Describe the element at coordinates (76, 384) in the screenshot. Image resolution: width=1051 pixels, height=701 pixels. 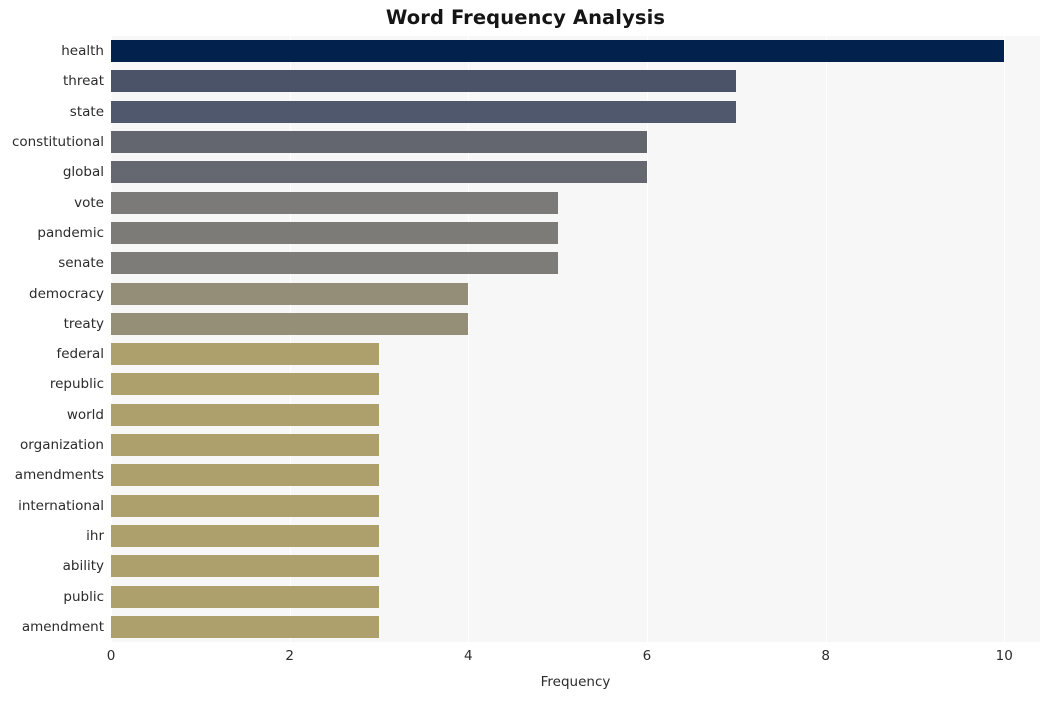
I see `y-axis-tick-label: republic` at that location.